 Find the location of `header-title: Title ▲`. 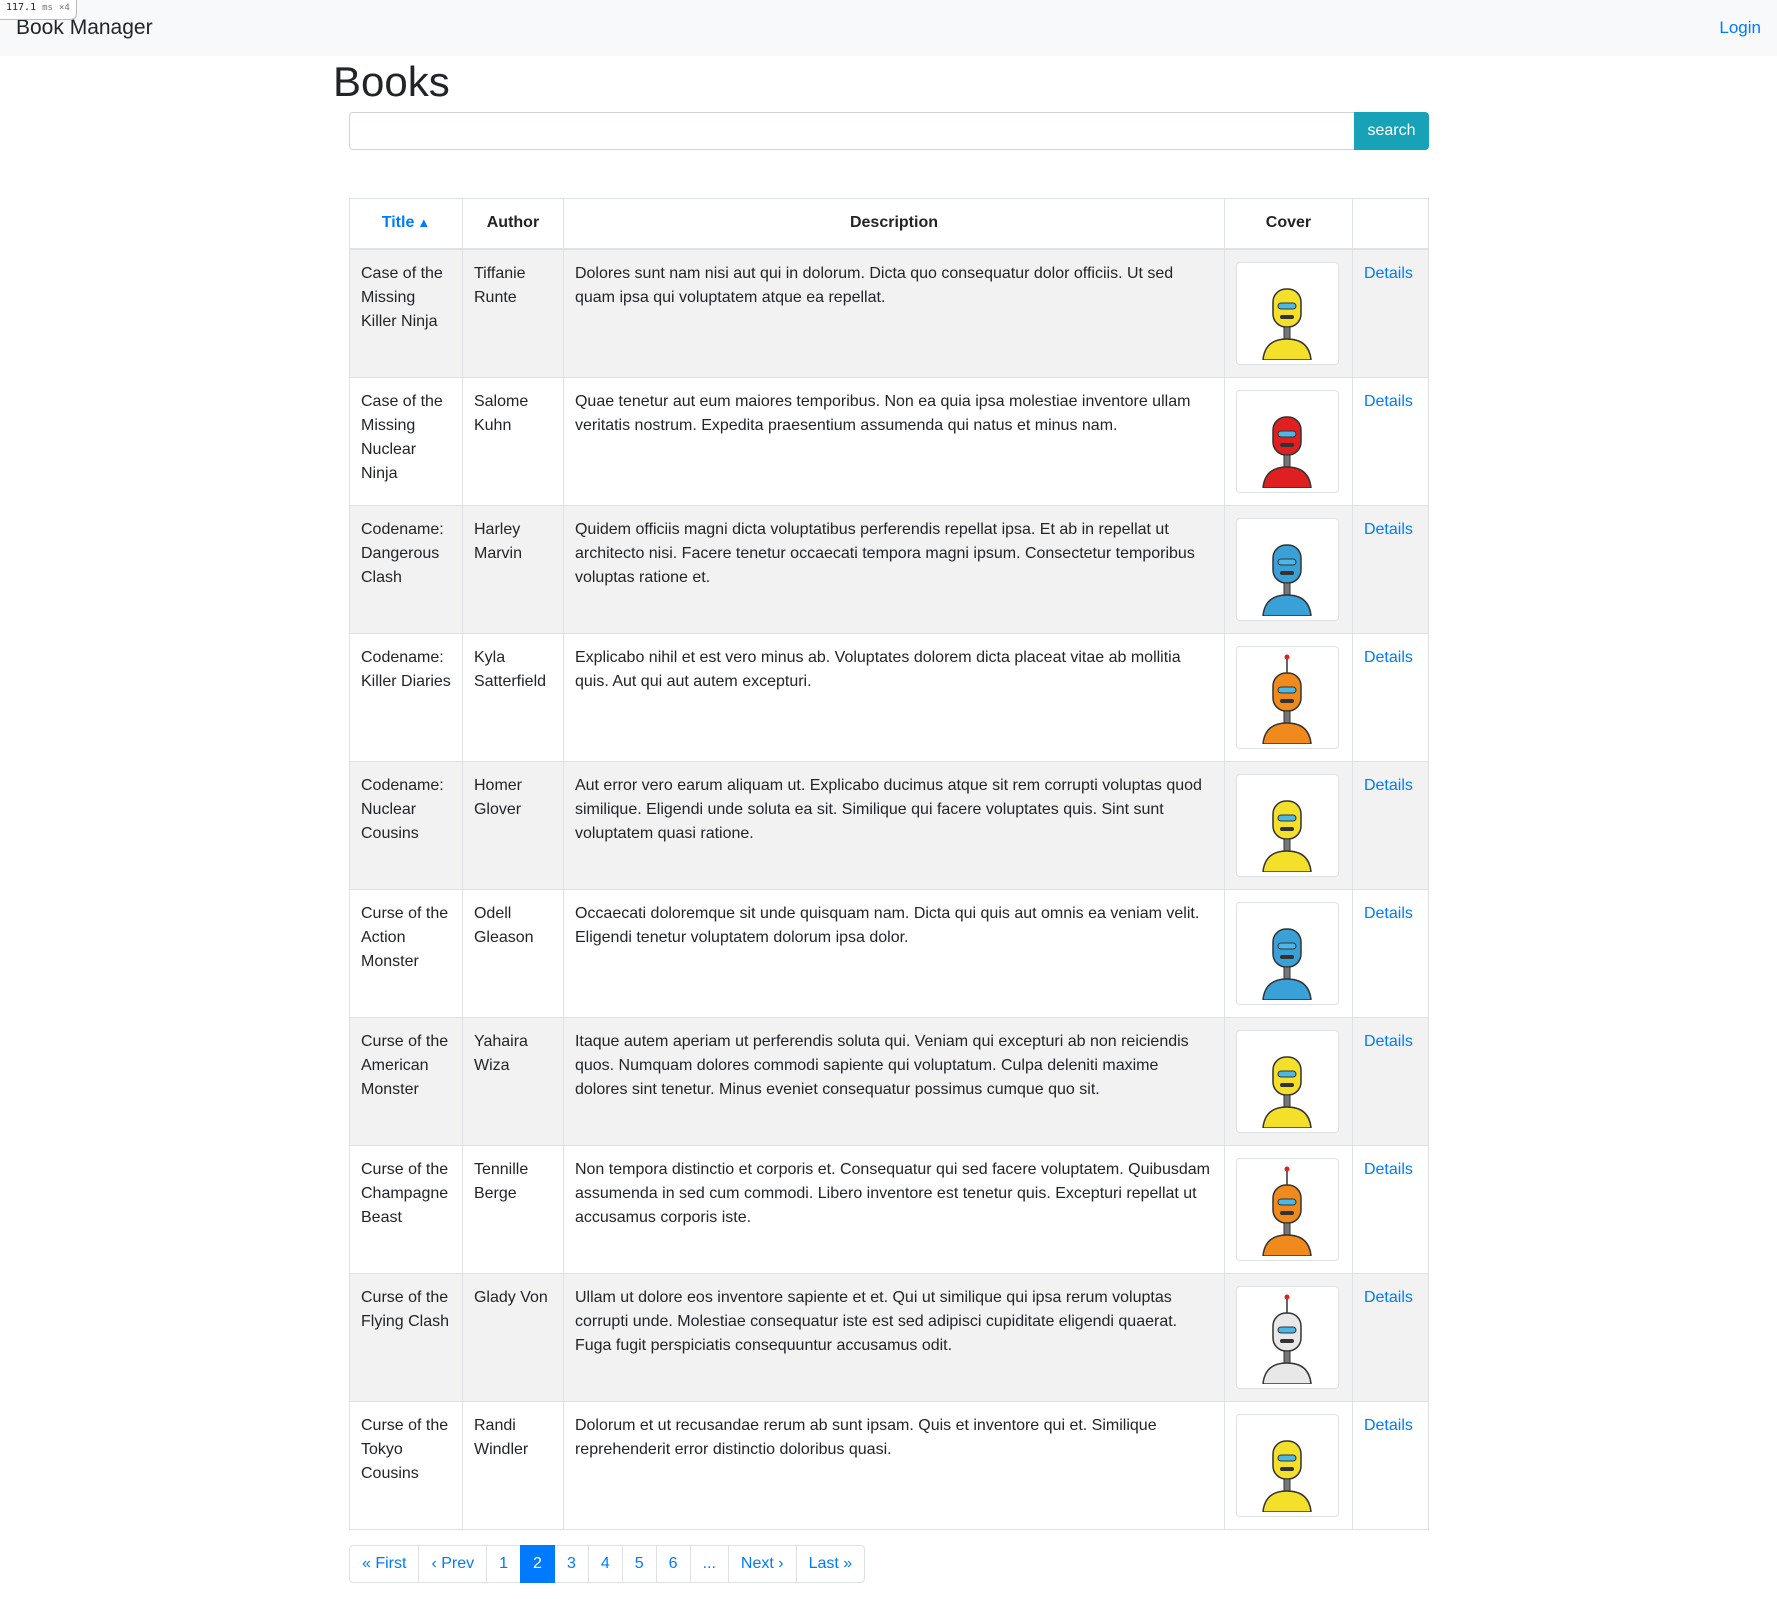

header-title: Title ▲ is located at coordinates (406, 224).